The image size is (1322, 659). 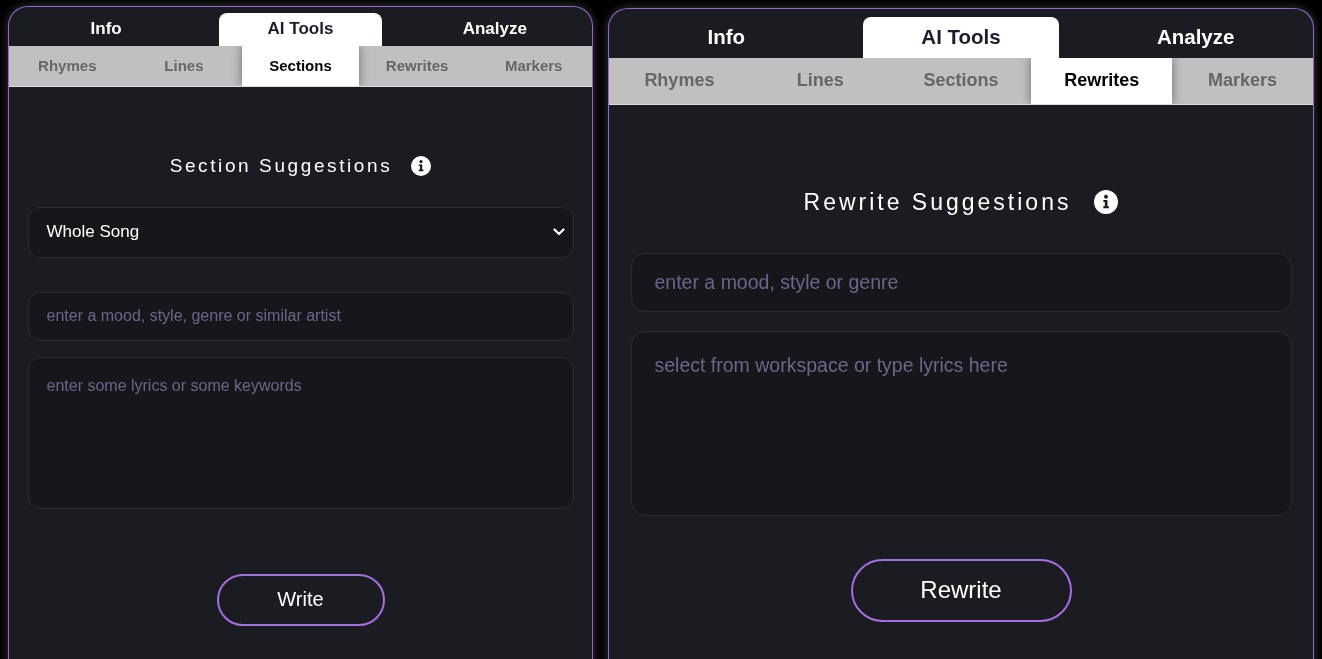 What do you see at coordinates (1102, 80) in the screenshot?
I see `sub-tab: Rewrites` at bounding box center [1102, 80].